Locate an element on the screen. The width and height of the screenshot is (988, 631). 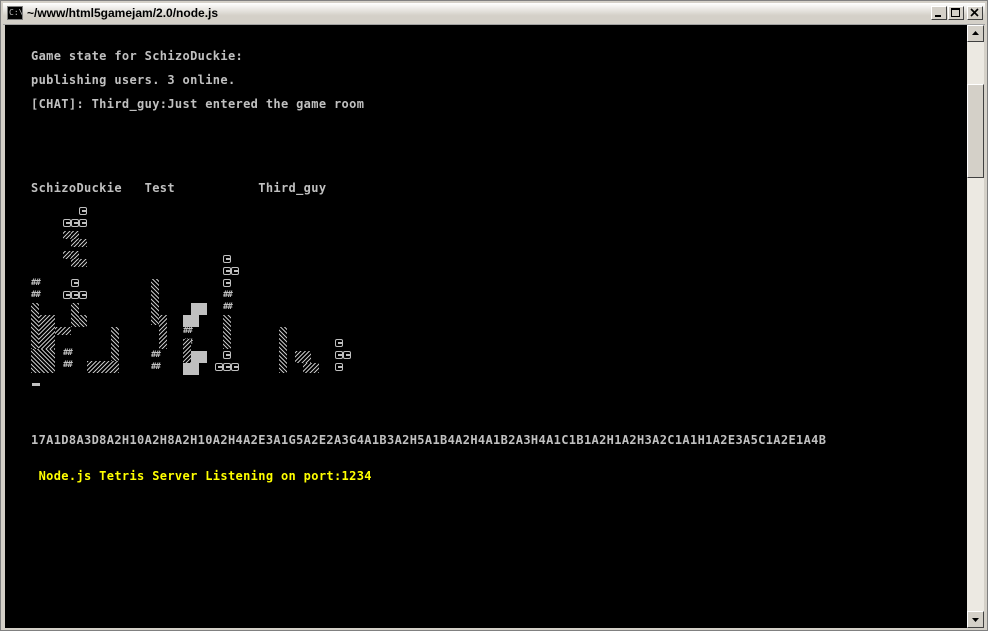
scroll-thumb is located at coordinates (975, 131).